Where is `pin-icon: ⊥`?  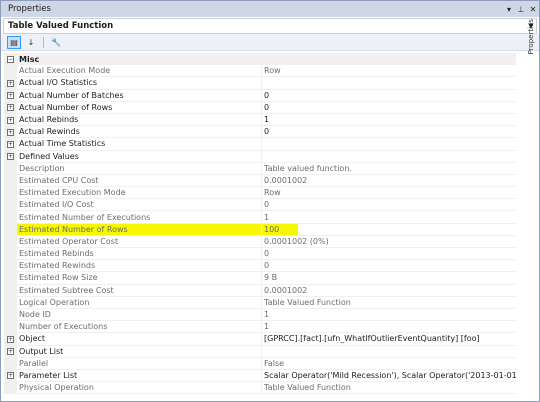
pin-icon: ⊥ is located at coordinates (521, 9).